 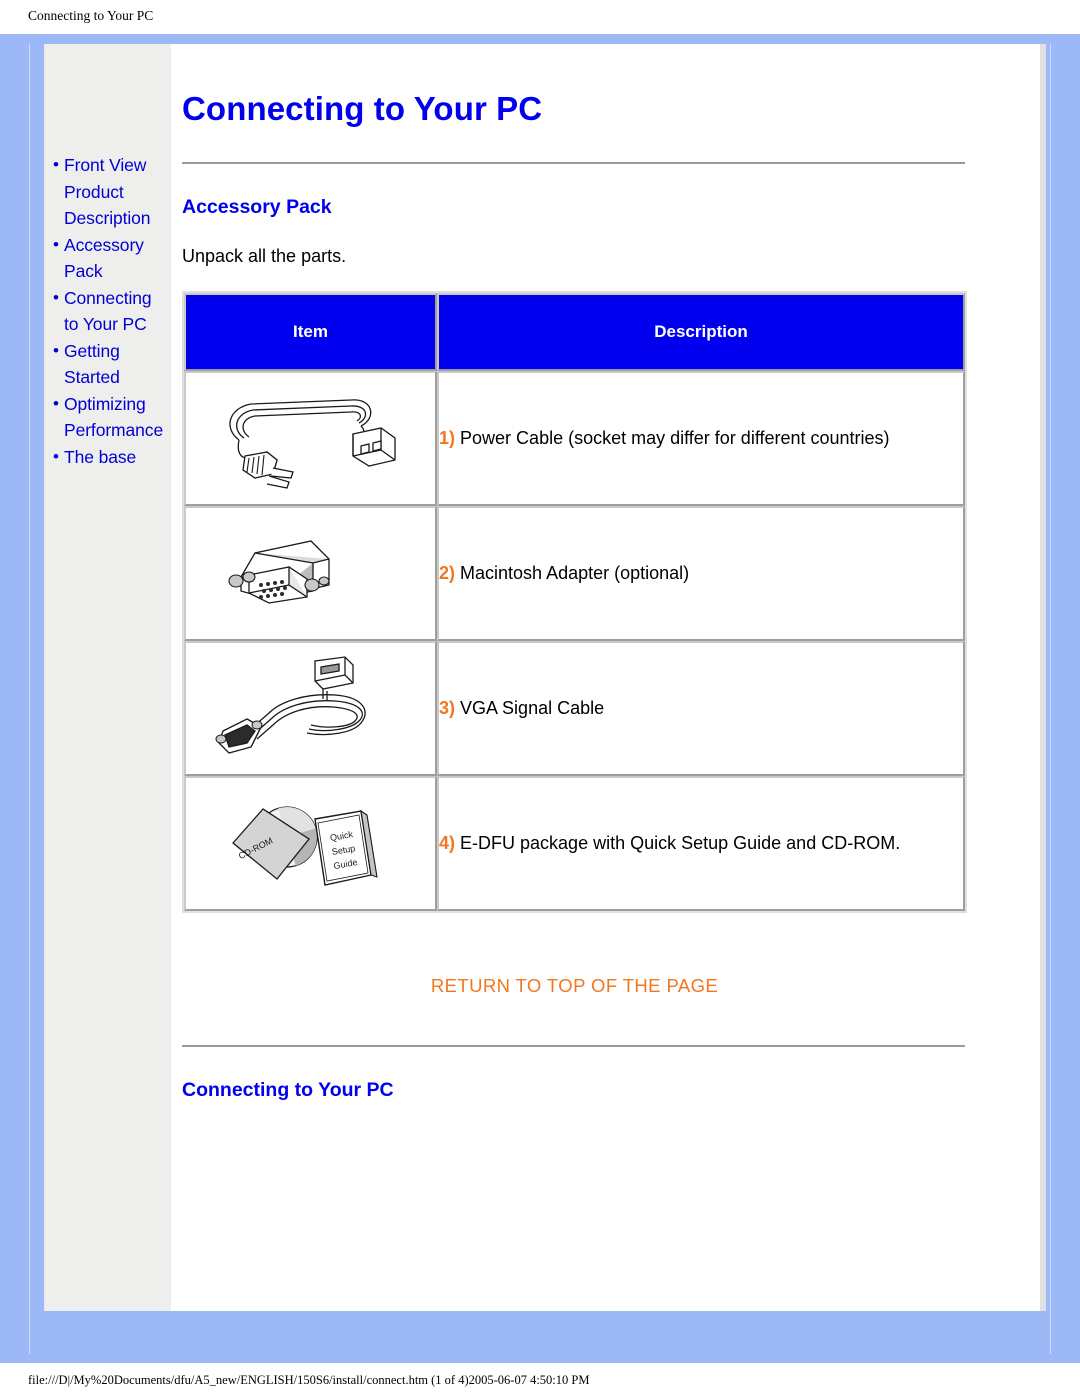 What do you see at coordinates (362, 108) in the screenshot?
I see `page-title: Connecting to Your PC` at bounding box center [362, 108].